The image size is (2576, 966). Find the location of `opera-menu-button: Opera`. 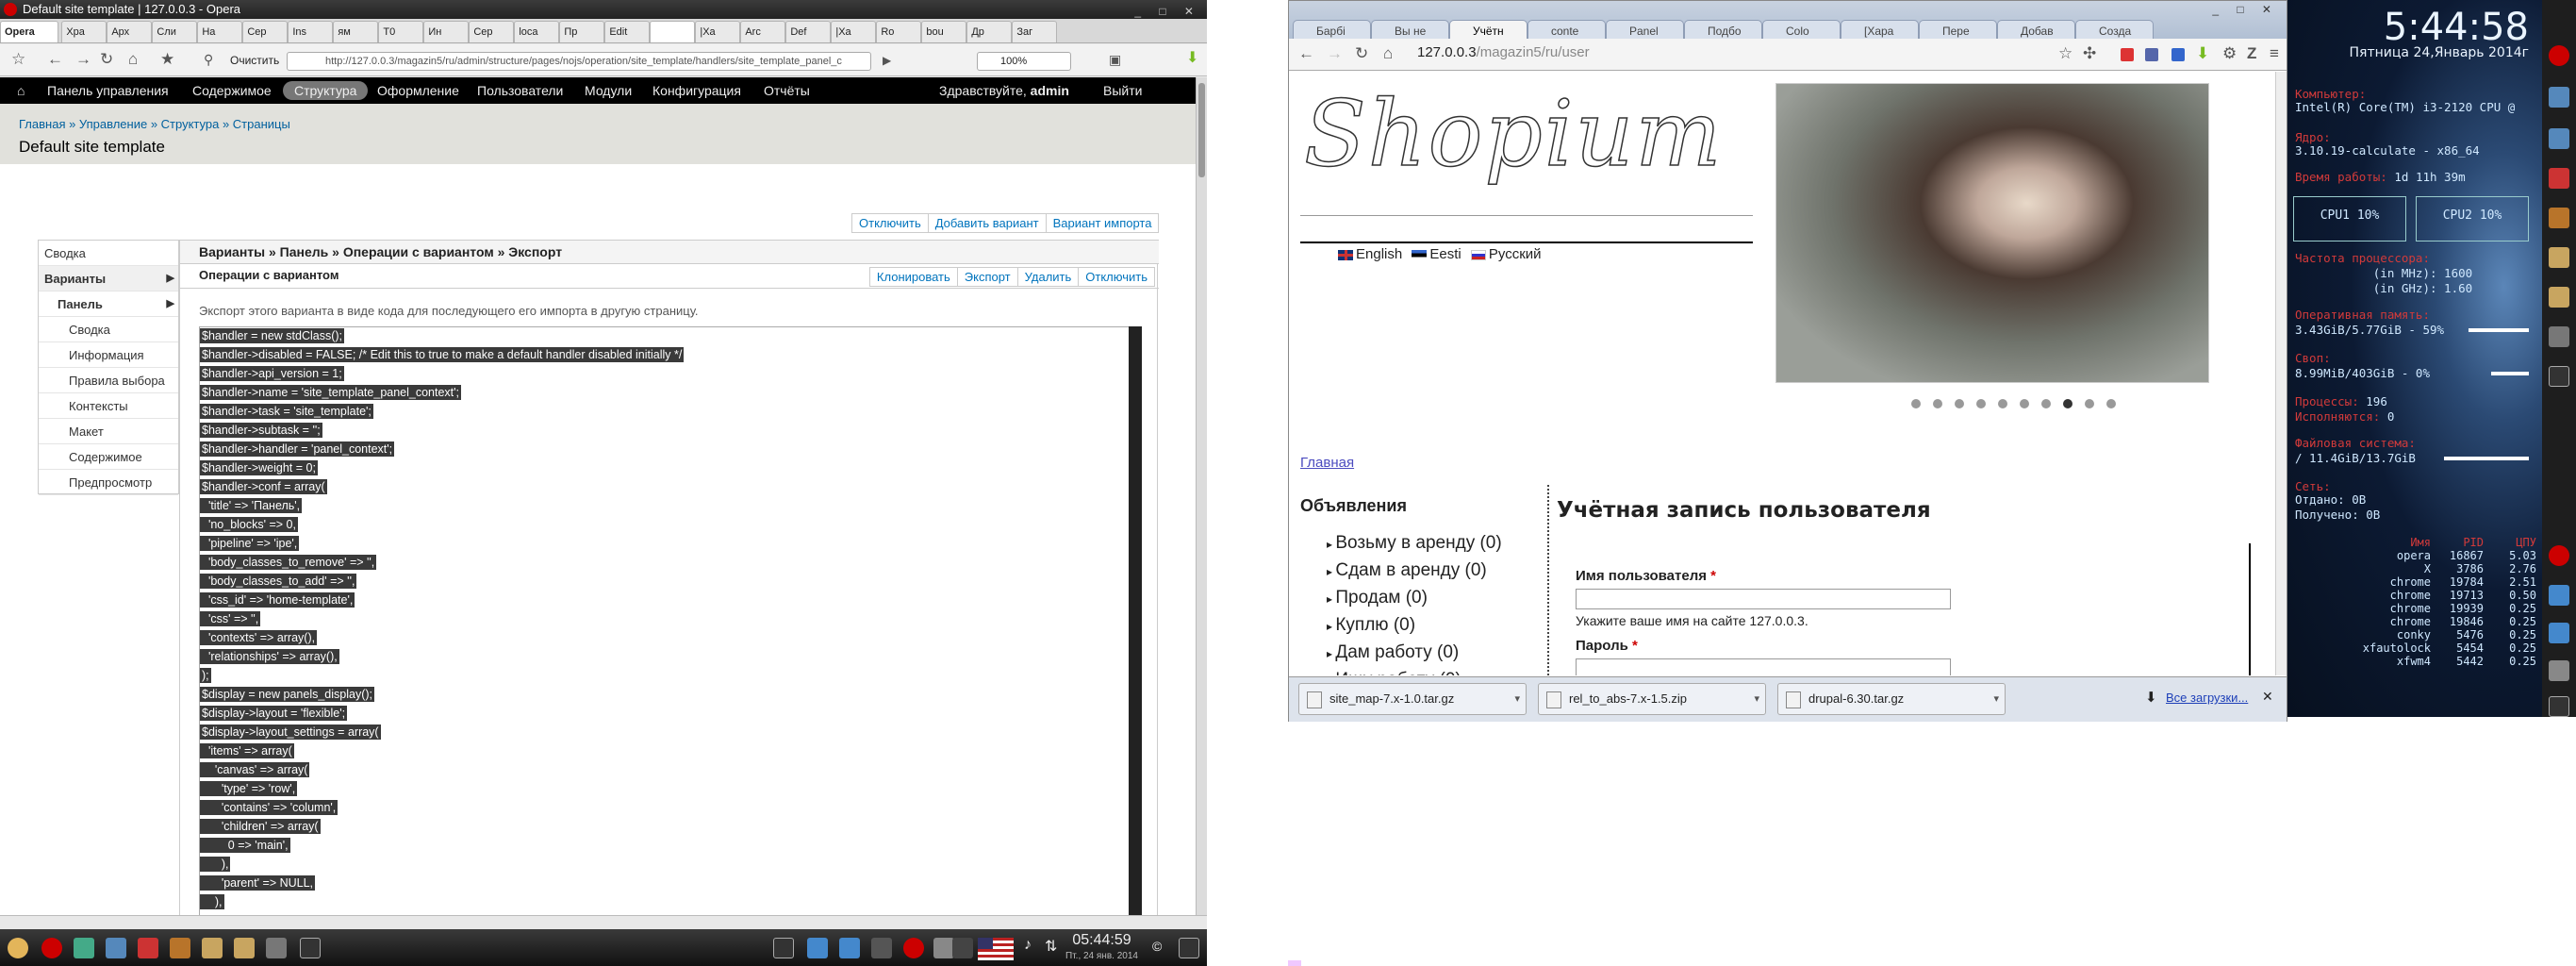

opera-menu-button: Opera is located at coordinates (29, 31).